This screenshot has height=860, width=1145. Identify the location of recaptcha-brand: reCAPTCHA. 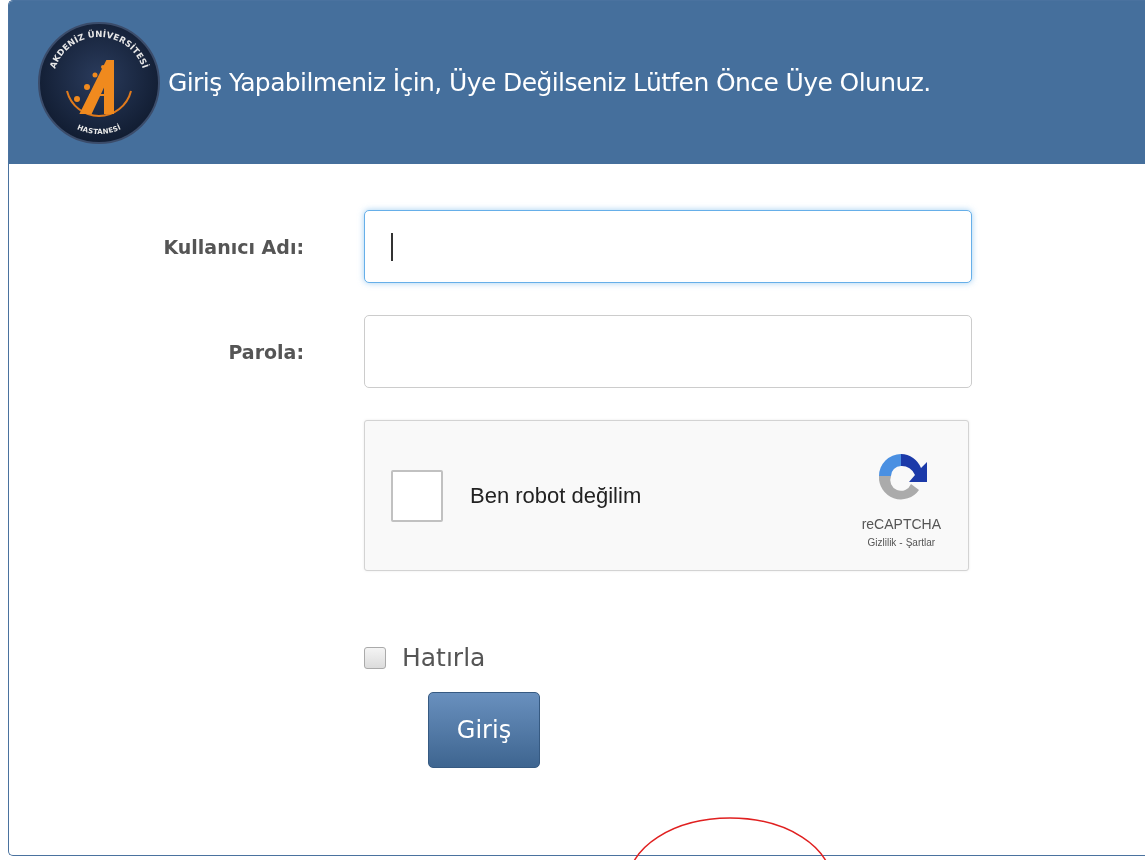
(901, 523).